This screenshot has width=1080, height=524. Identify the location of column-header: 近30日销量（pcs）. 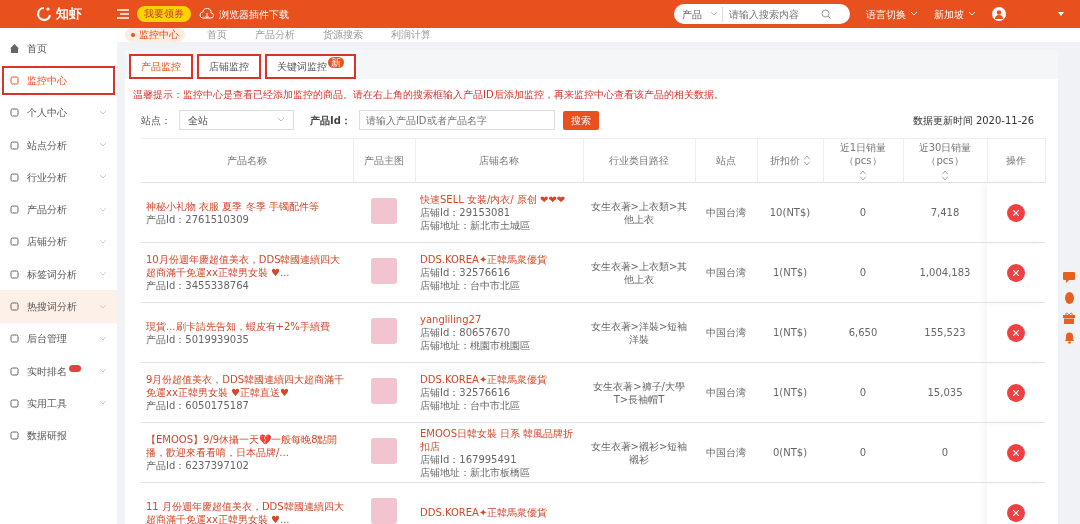
(945, 160).